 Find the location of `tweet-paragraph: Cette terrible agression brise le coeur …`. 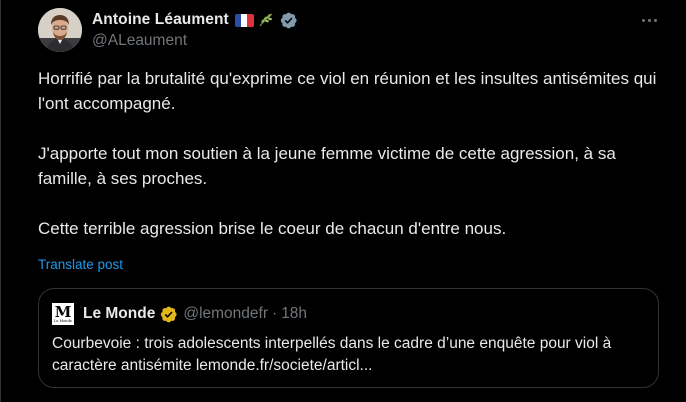

tweet-paragraph: Cette terrible agression brise le coeur … is located at coordinates (272, 228).